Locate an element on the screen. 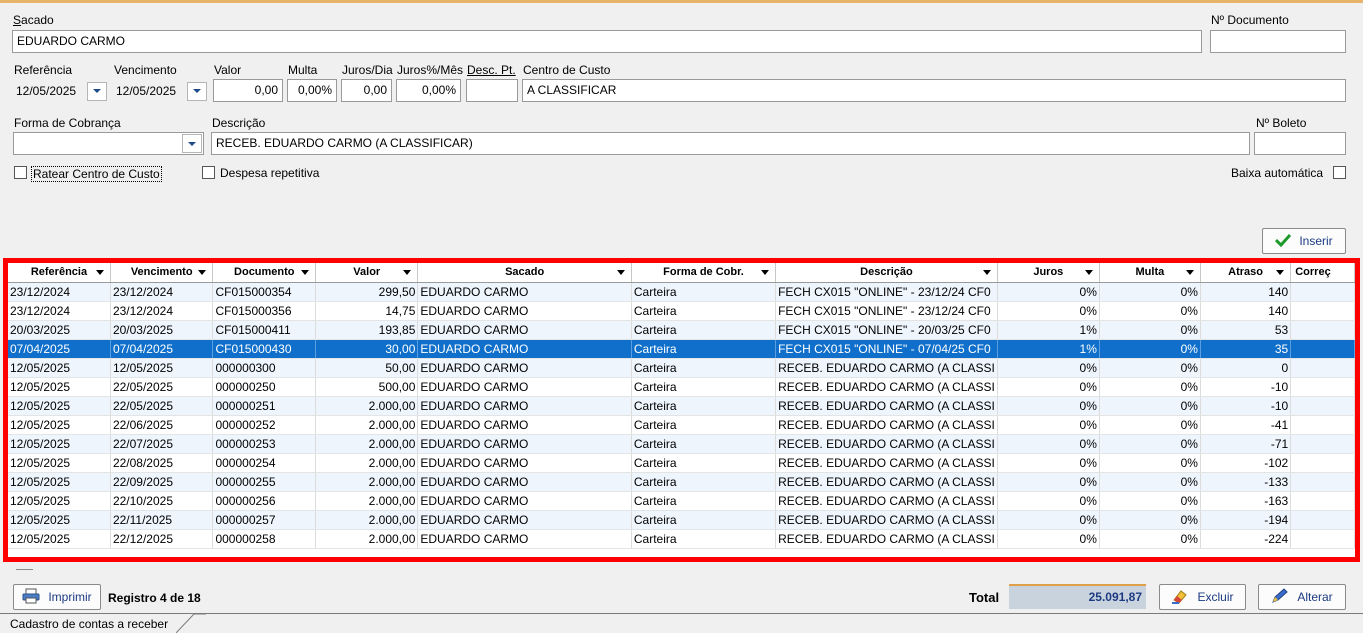 Image resolution: width=1363 pixels, height=633 pixels. table-cell-descricao: FECH CX015 "ONLINE" - 23/12/24 CF0 is located at coordinates (886, 292).